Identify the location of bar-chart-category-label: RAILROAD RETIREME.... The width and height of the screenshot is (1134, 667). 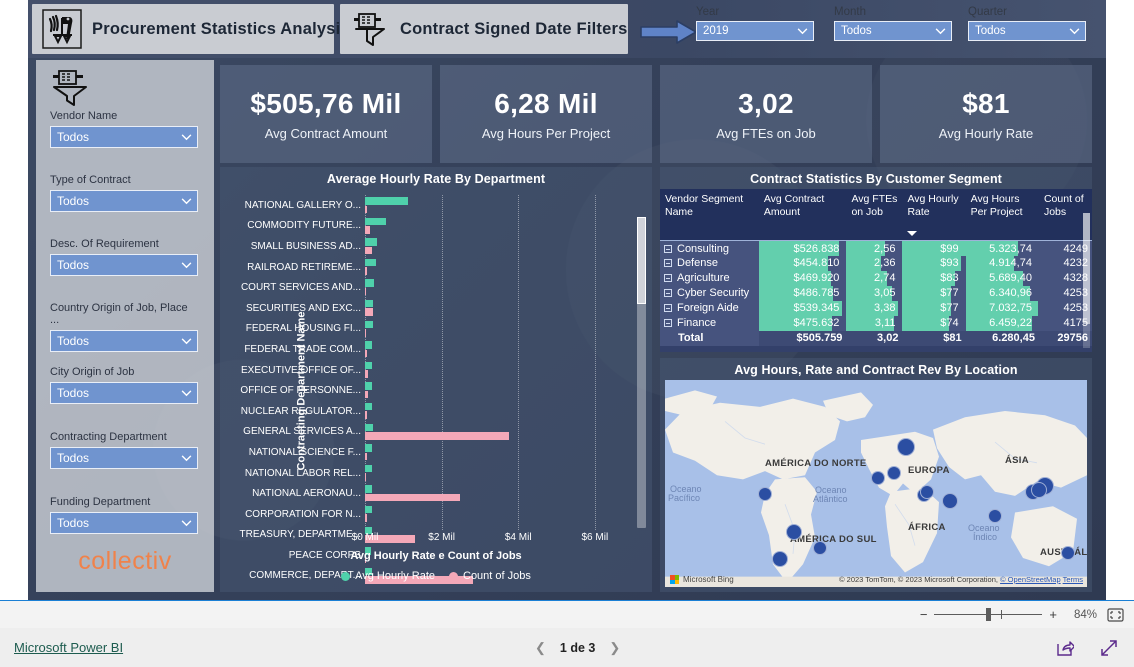
(298, 267).